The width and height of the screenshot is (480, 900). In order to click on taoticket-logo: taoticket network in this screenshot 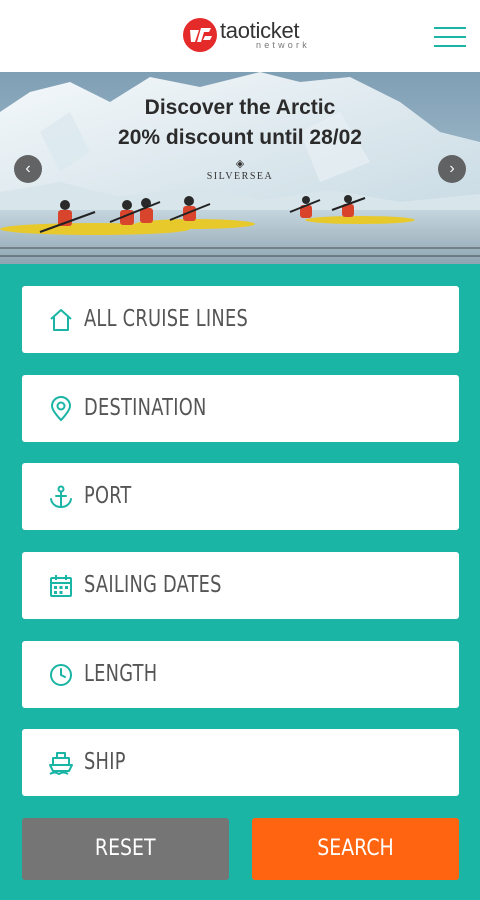, I will do `click(246, 35)`.